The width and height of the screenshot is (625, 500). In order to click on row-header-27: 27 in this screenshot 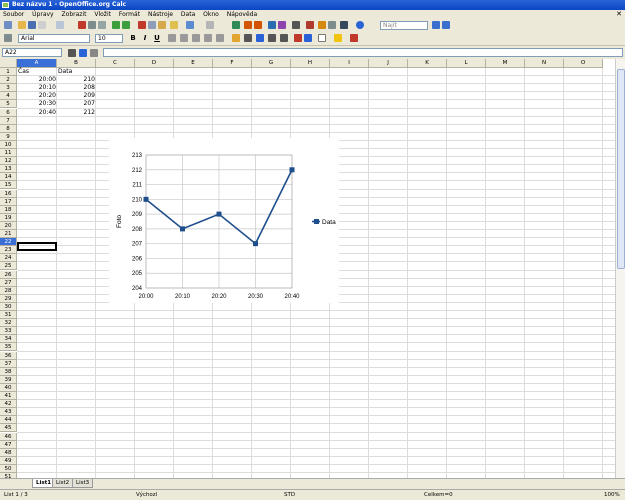, I will do `click(8, 282)`.